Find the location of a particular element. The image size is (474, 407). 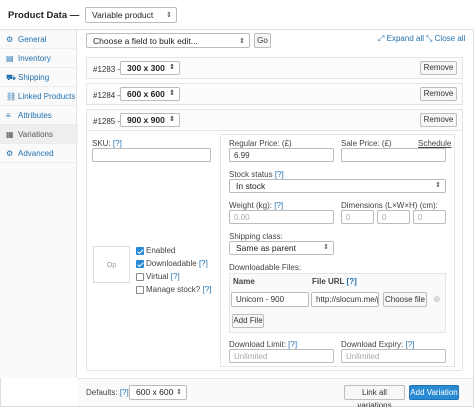

product-type-select: Variable product ⇕ is located at coordinates (131, 15).